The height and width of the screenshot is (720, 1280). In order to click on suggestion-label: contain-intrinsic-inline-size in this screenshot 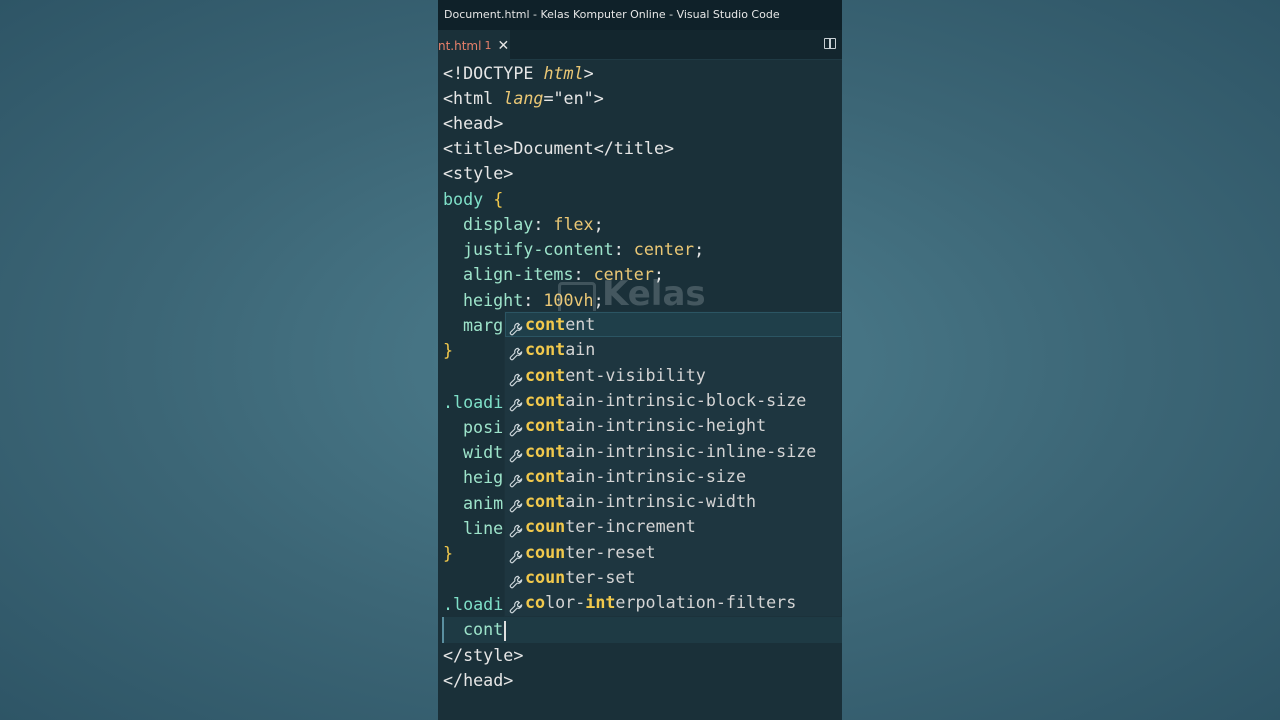, I will do `click(671, 450)`.